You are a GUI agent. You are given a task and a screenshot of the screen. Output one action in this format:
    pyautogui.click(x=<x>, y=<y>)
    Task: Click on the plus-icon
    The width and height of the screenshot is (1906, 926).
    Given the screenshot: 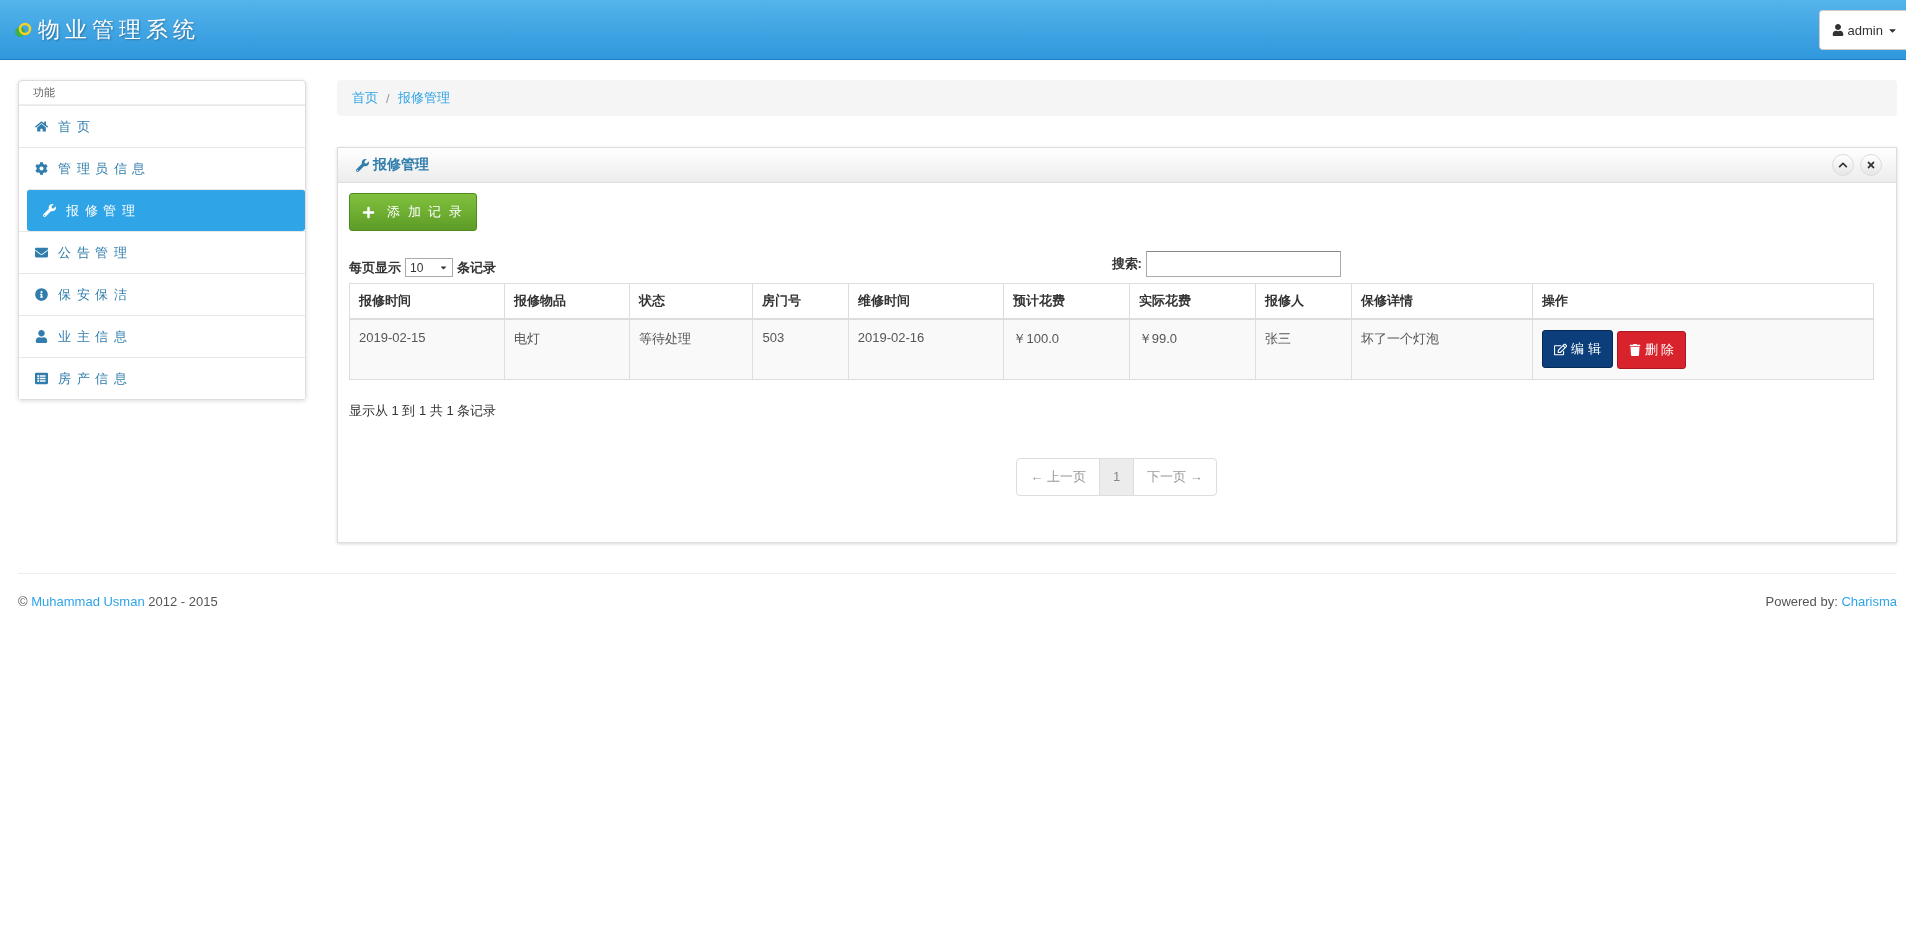 What is the action you would take?
    pyautogui.click(x=368, y=212)
    